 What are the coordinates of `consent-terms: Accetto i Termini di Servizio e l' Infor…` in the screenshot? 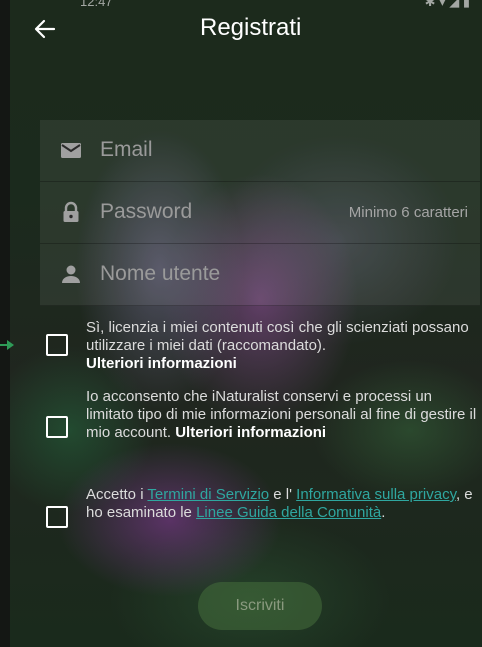 It's located at (261, 516).